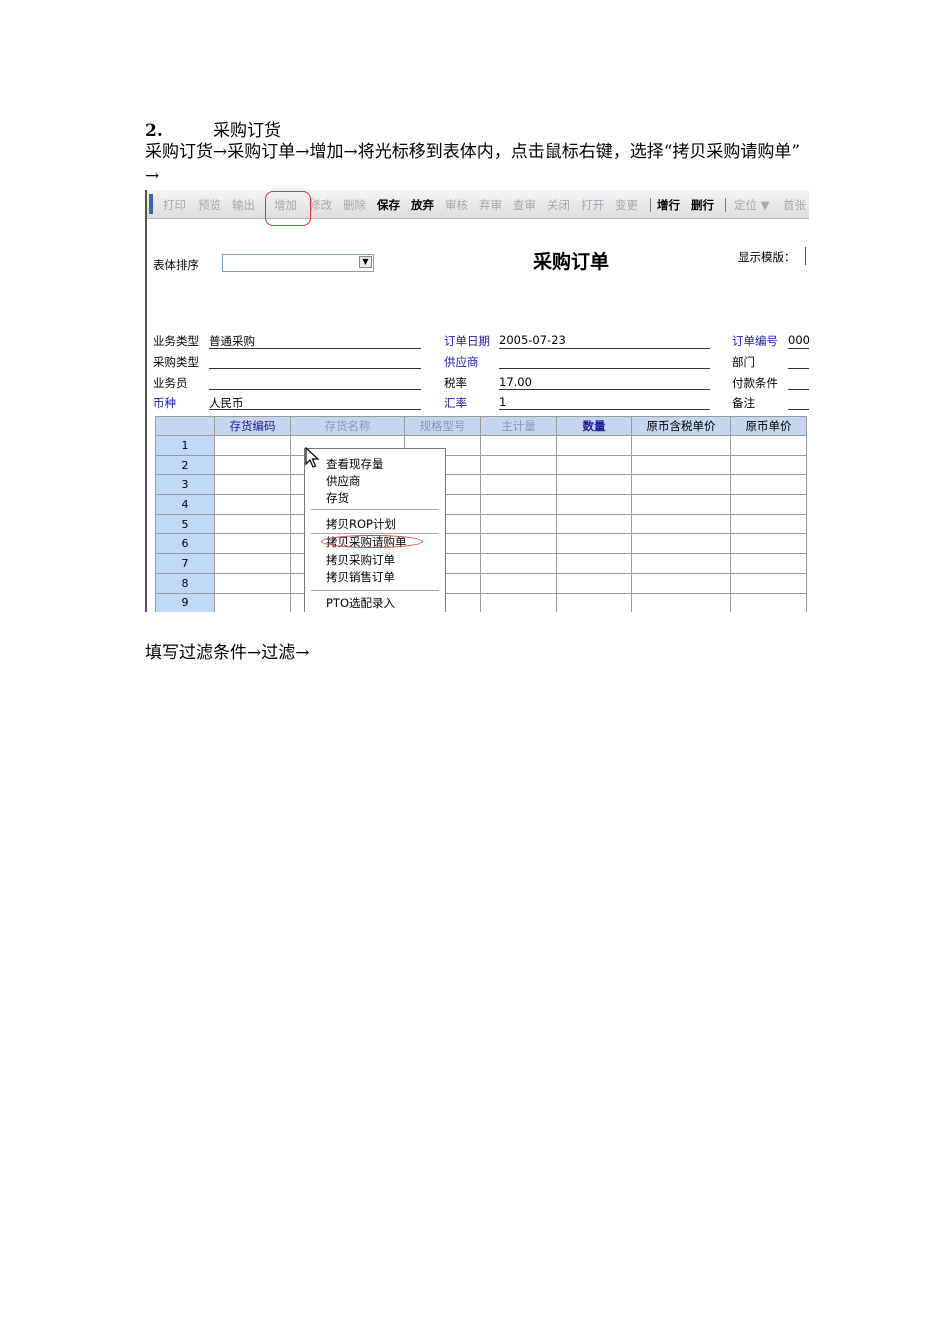 This screenshot has height=1344, width=950. I want to click on approve-button: 审核, so click(456, 205).